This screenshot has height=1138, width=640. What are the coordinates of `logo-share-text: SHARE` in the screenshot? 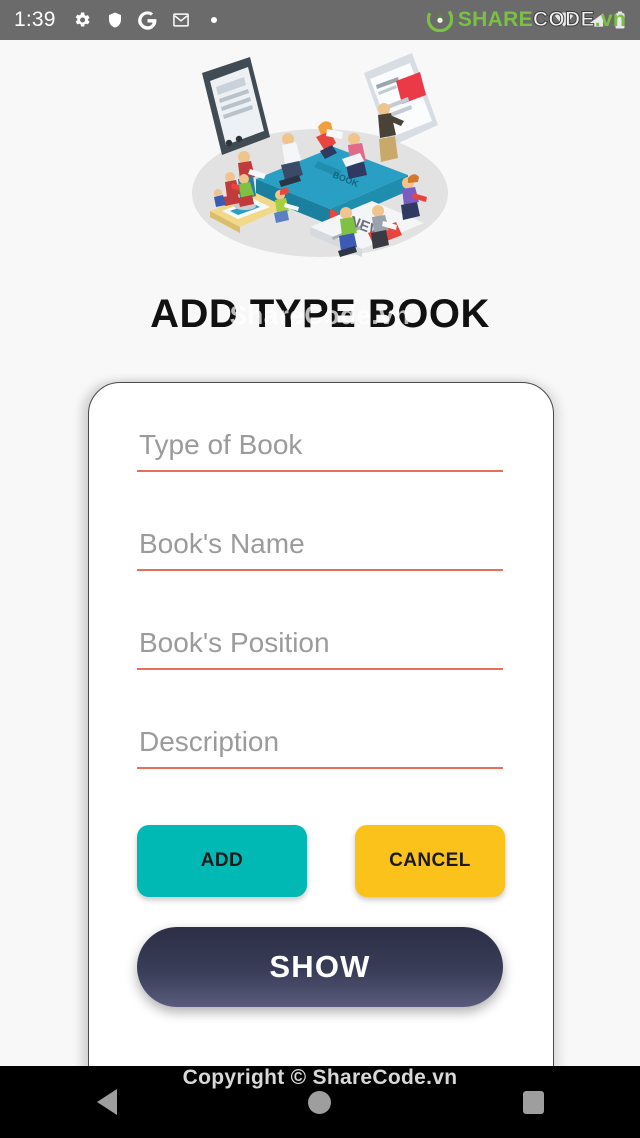 It's located at (495, 19).